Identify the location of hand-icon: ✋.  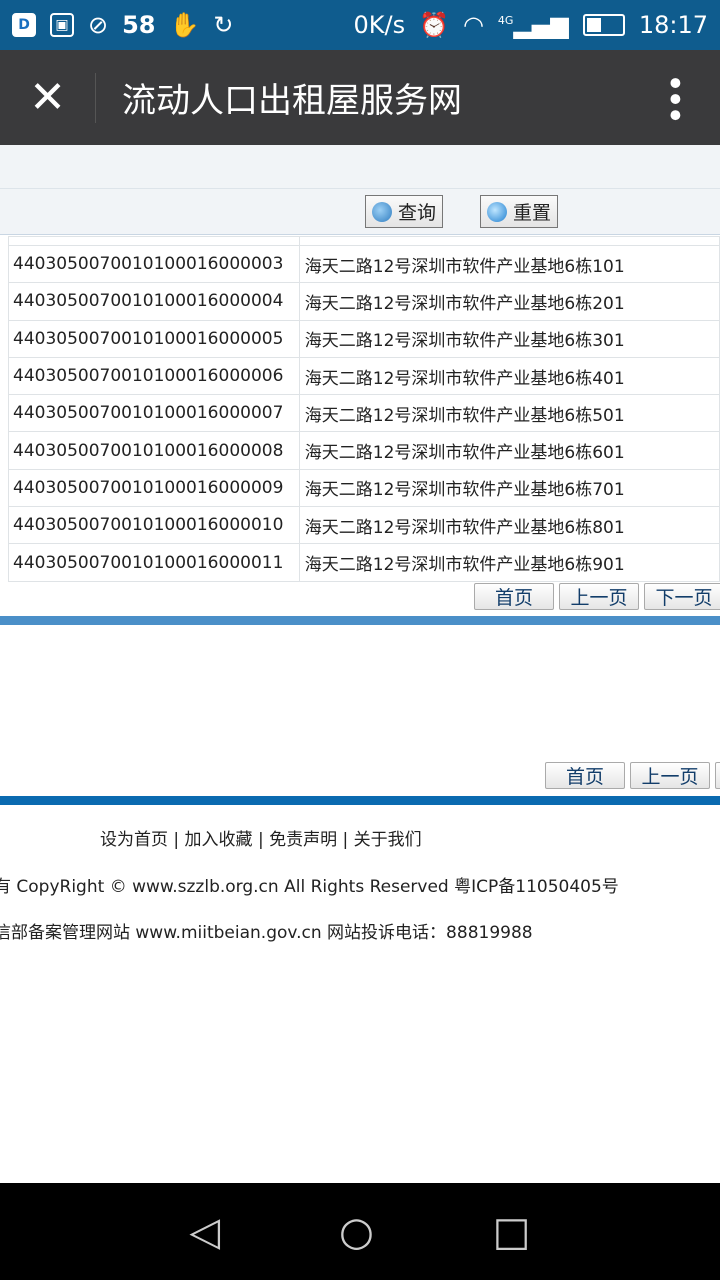
(184, 25).